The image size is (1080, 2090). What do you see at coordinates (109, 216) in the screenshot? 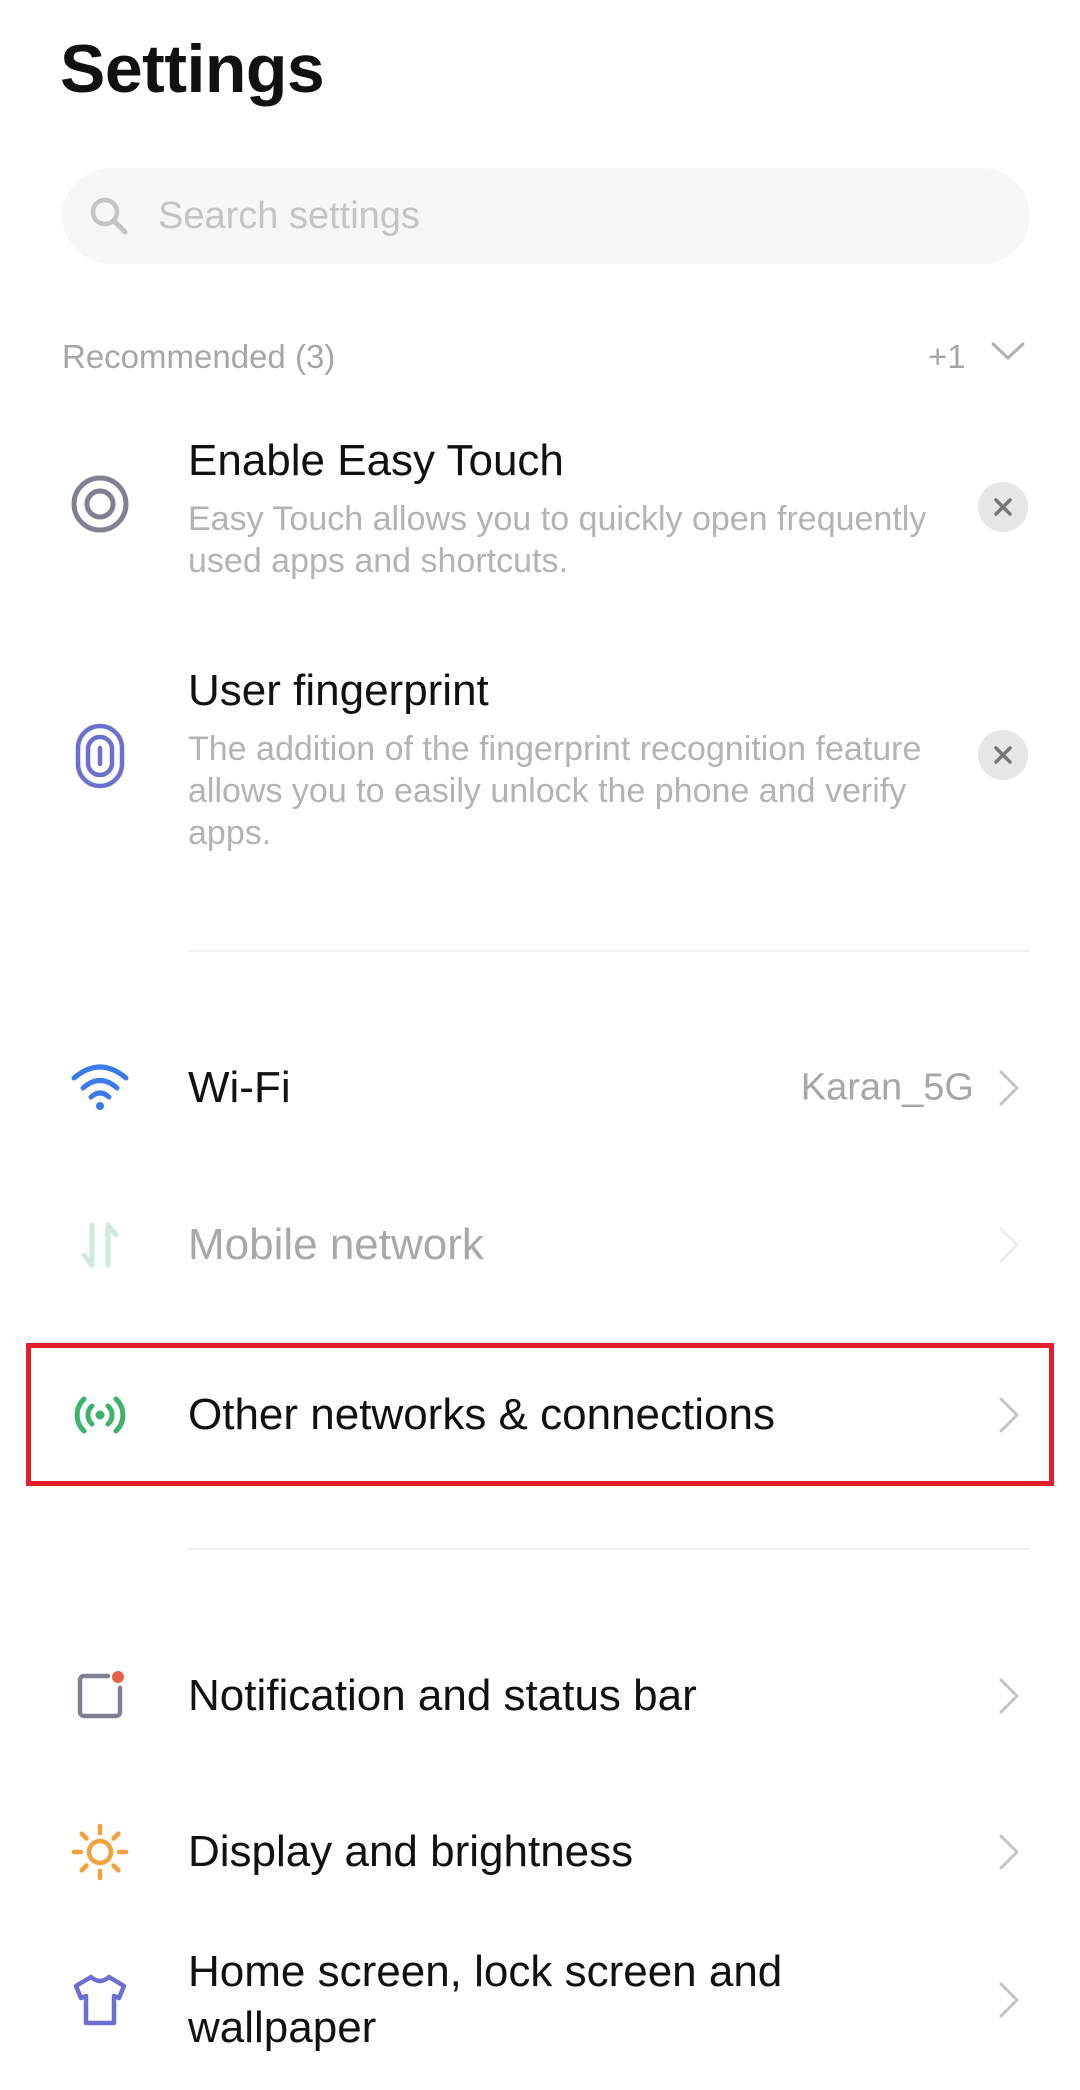
I see `search-icon` at bounding box center [109, 216].